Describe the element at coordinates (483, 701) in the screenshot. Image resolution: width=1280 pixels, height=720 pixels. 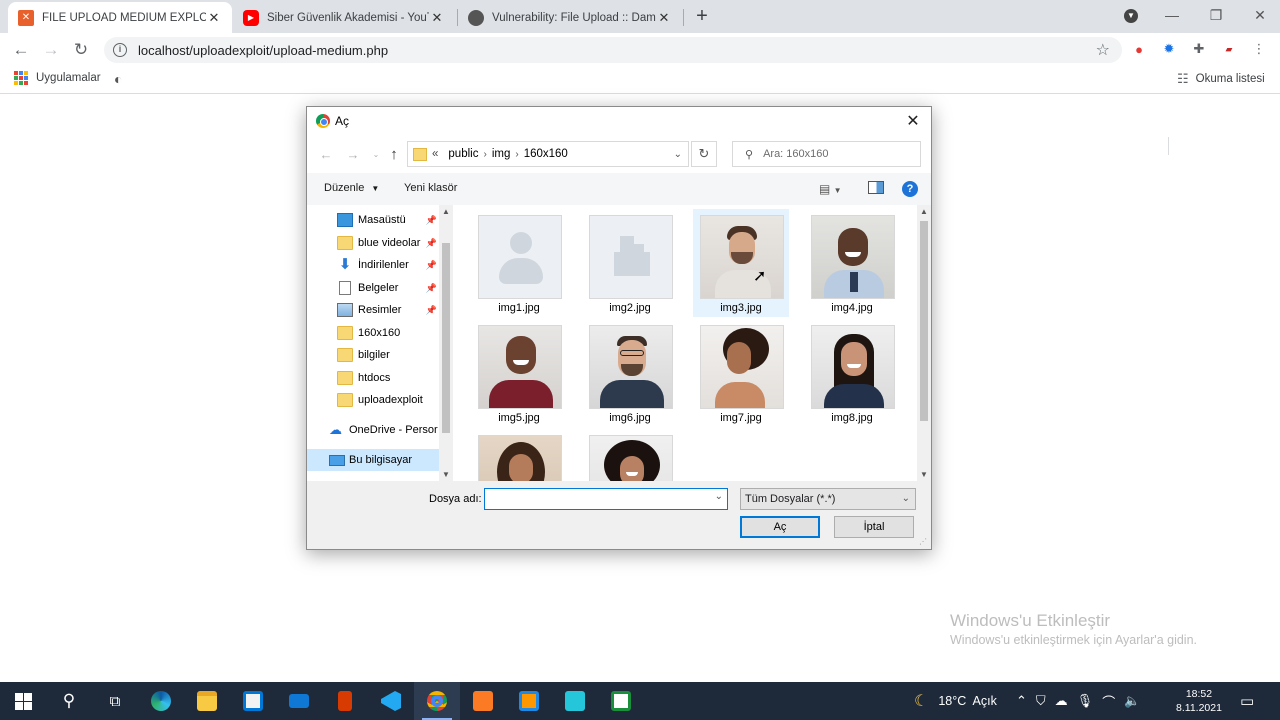
I see `xampp-icon` at that location.